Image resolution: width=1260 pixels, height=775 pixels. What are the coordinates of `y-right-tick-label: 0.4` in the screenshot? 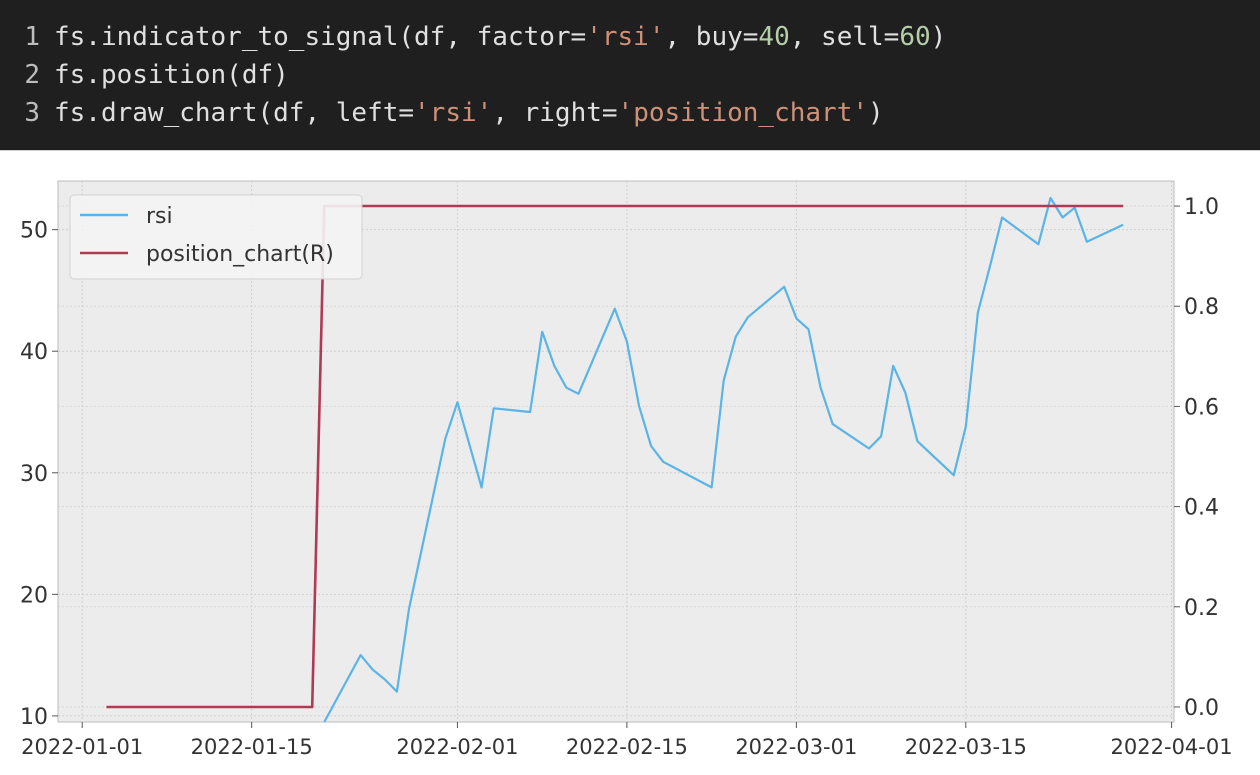 It's located at (1201, 508).